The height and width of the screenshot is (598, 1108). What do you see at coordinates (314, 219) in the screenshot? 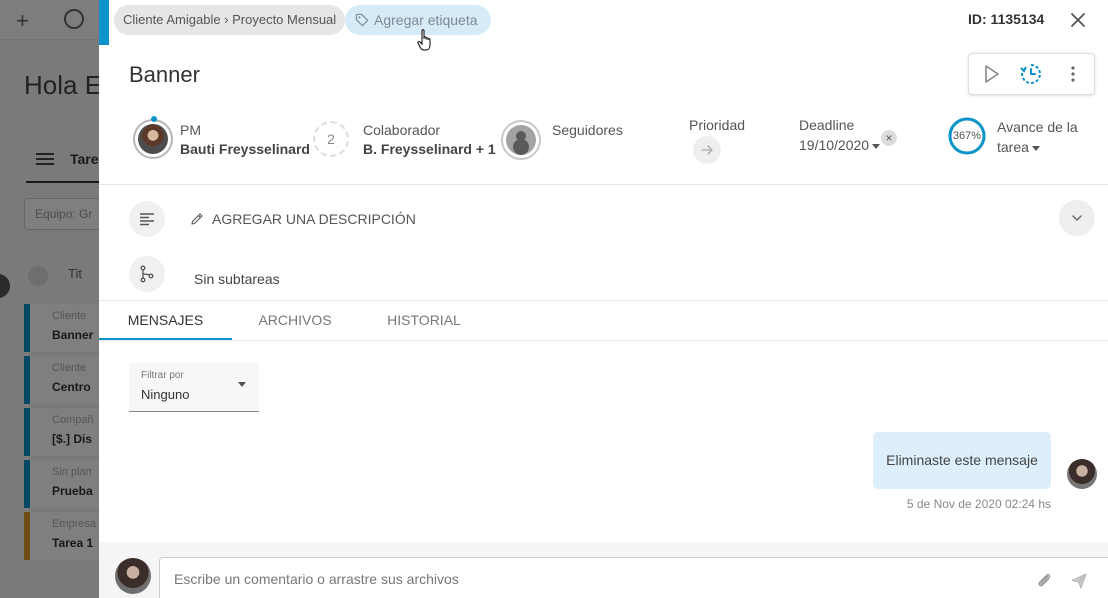
I see `add-description-label: AGREGAR UNA DESCRIPCIÓN` at bounding box center [314, 219].